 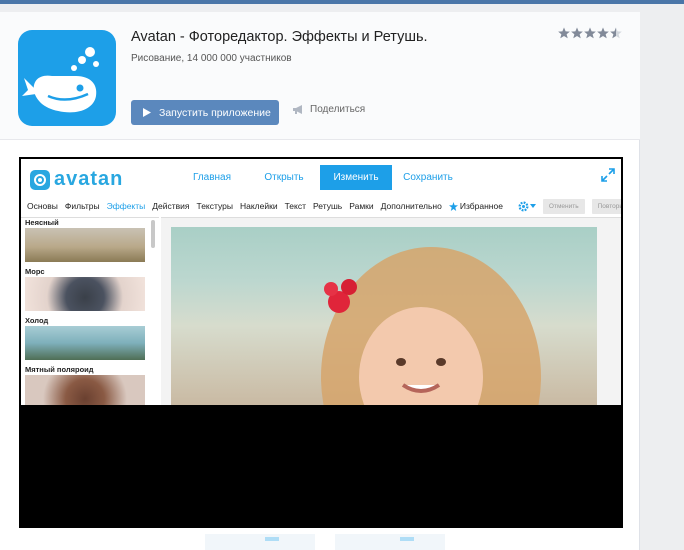 What do you see at coordinates (259, 206) in the screenshot?
I see `tool-stickers: Наклейки` at bounding box center [259, 206].